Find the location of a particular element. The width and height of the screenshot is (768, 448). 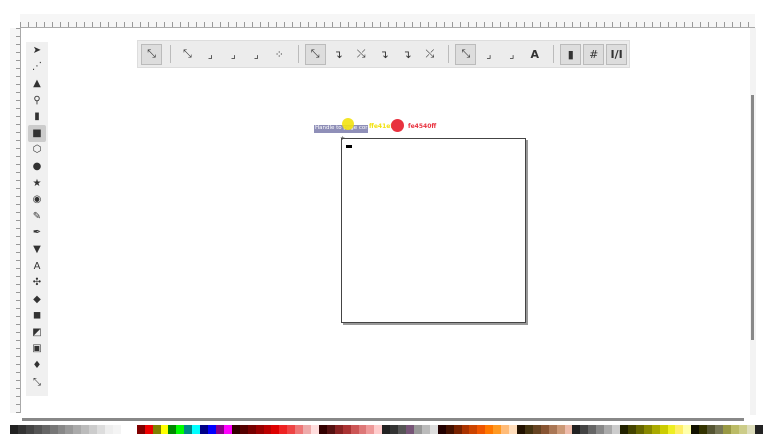

text-tool-icon: A is located at coordinates (37, 266).